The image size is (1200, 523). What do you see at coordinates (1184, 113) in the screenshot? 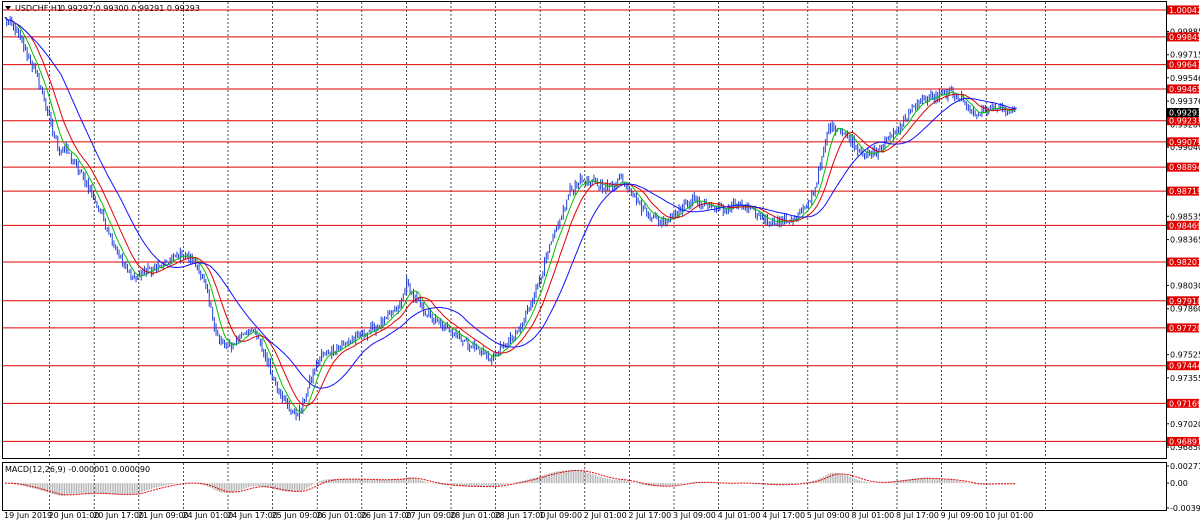
I see `current-price-label: 0.99293` at bounding box center [1184, 113].